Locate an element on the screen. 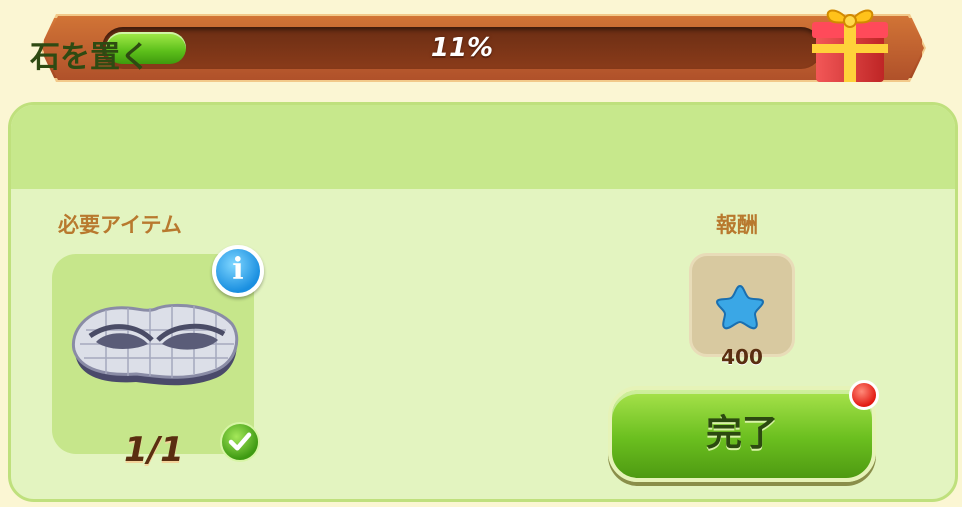 The height and width of the screenshot is (507, 962). info-button: i is located at coordinates (238, 271).